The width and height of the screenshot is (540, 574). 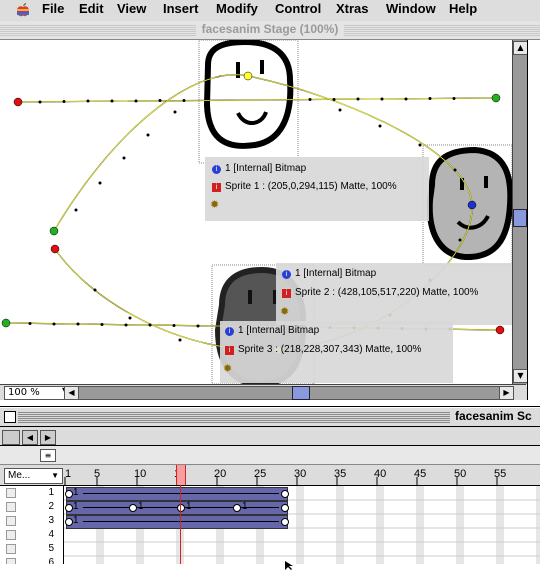 I want to click on channel-number: 5, so click(x=51, y=548).